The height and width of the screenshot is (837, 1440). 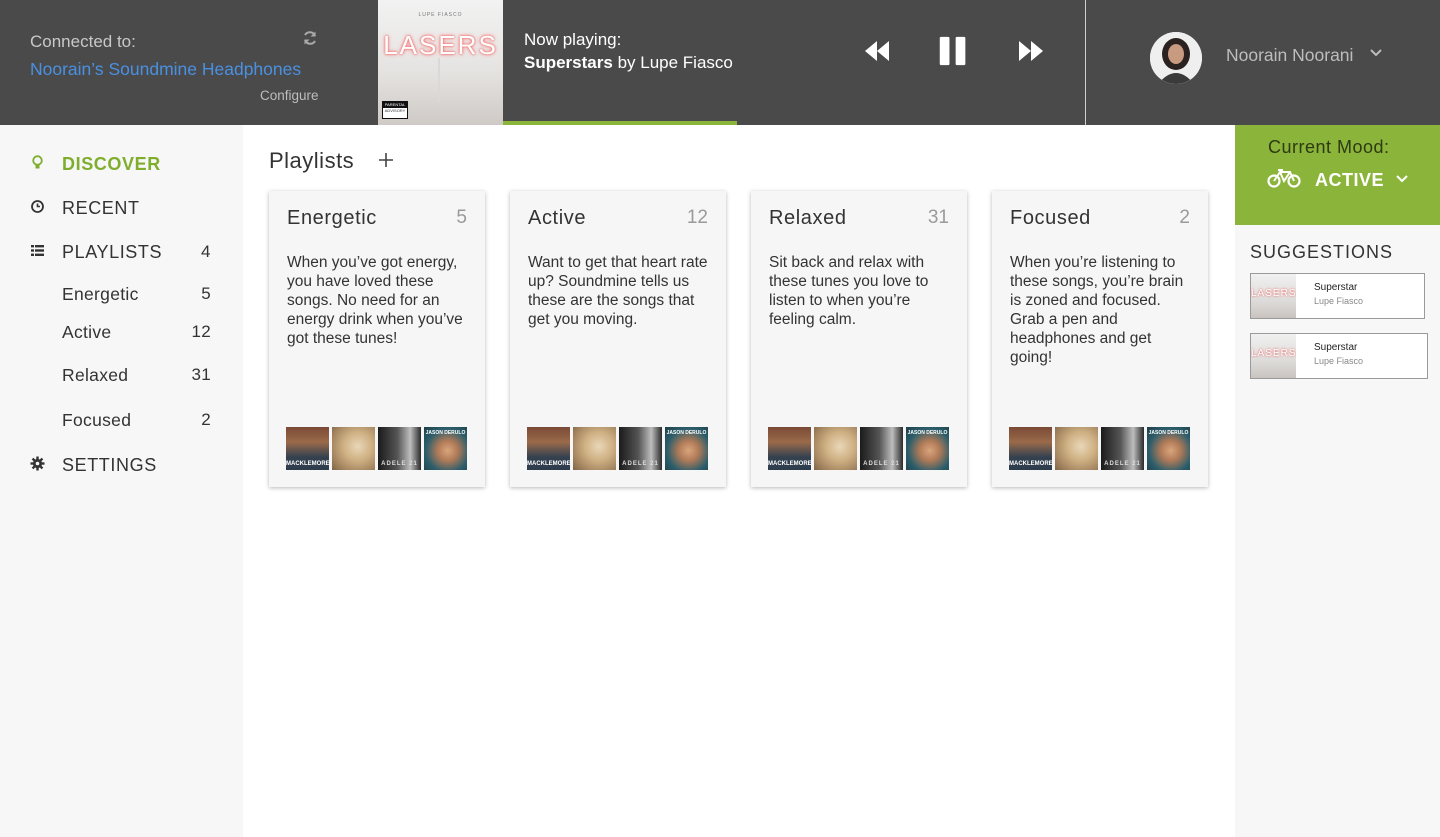 I want to click on sidebar-item-playlists: PLAYLISTS 4, so click(x=122, y=253).